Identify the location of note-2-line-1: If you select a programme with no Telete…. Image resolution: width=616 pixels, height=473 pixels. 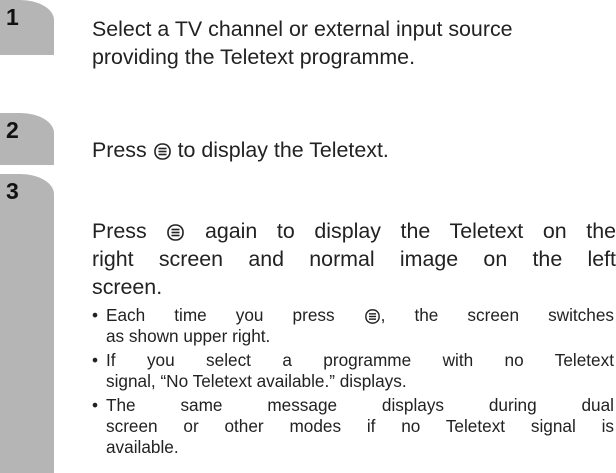
(360, 360).